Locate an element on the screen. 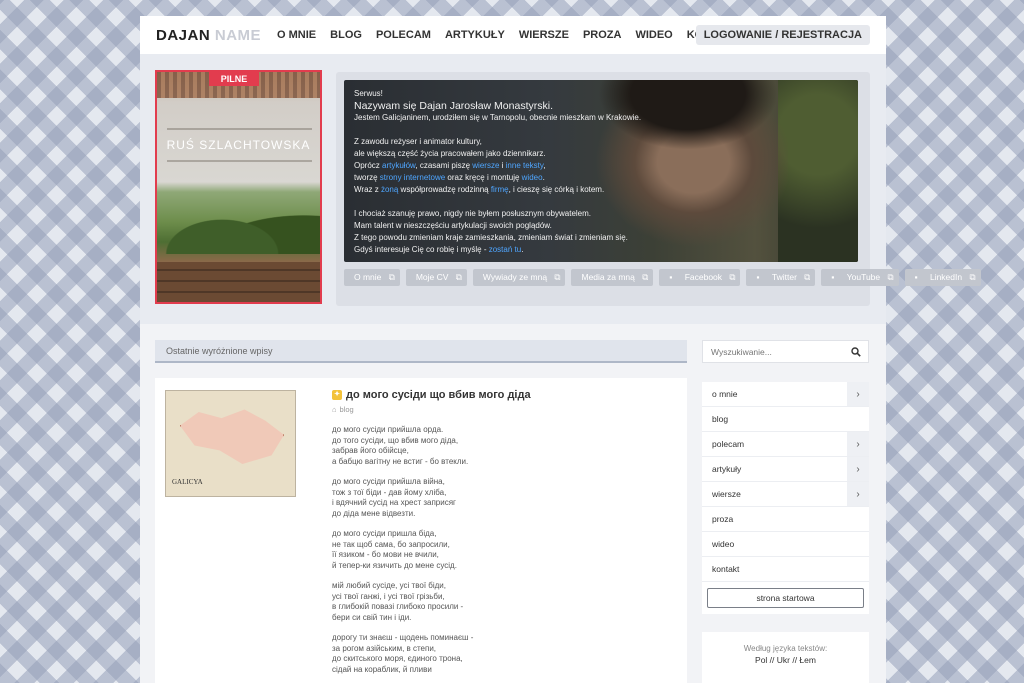  sidebar-item-wideo: wideo is located at coordinates (785, 544).